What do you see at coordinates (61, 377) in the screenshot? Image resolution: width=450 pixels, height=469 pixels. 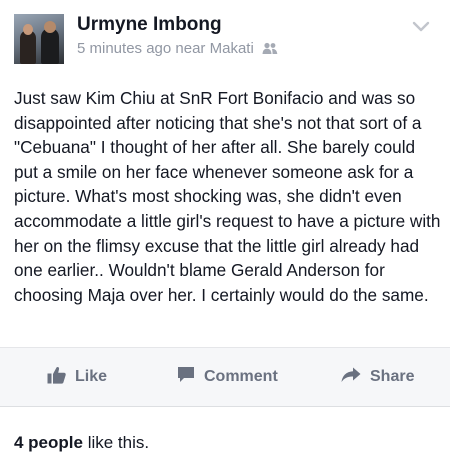 I see `thumbs-up-icon` at bounding box center [61, 377].